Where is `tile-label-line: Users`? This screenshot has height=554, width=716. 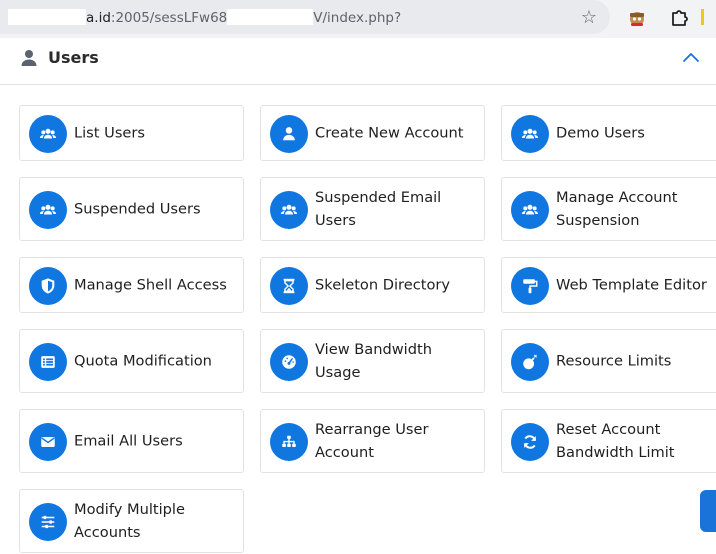 tile-label-line: Users is located at coordinates (335, 220).